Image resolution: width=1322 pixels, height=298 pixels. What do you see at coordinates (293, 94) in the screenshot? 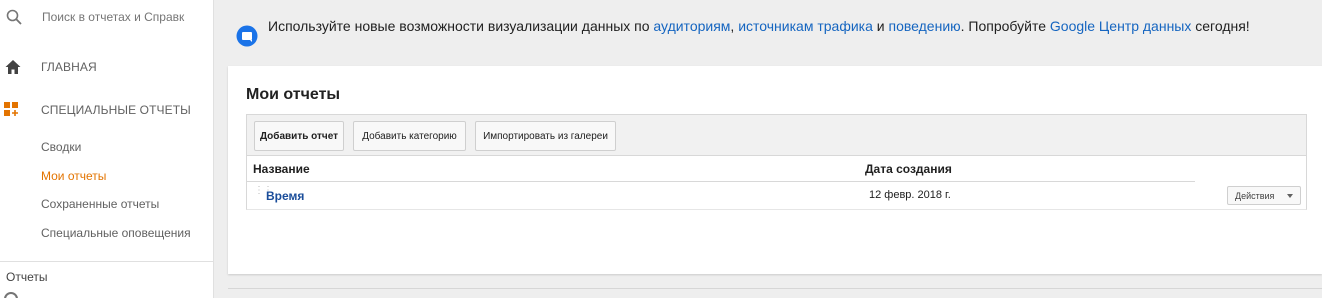
I see `page-title: Мои отчеты` at bounding box center [293, 94].